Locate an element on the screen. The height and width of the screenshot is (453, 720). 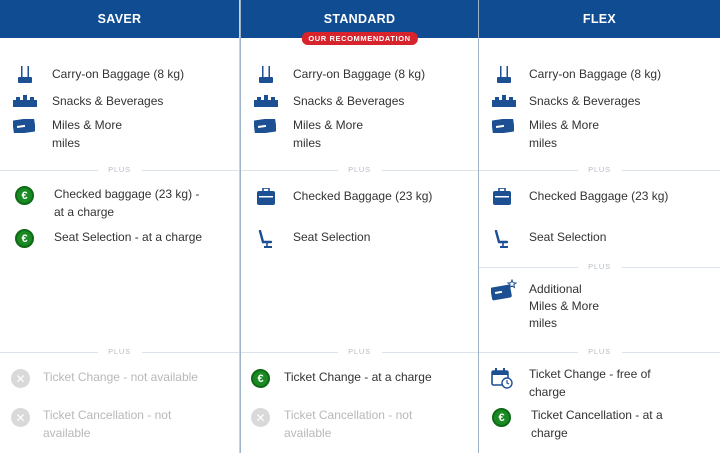
feature-label-cont: at a charge is located at coordinates (84, 212).